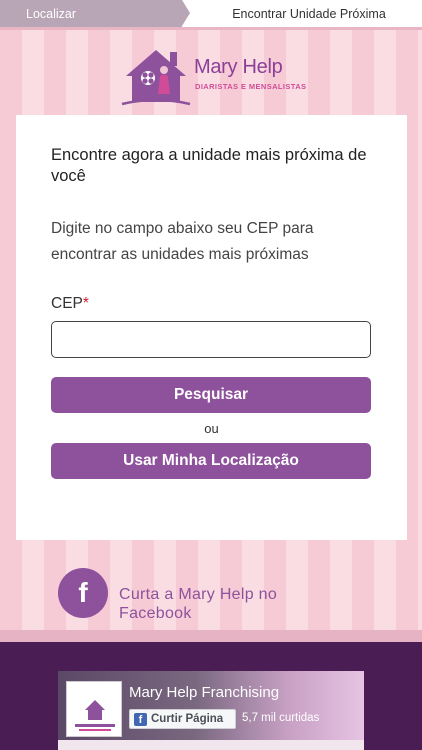  What do you see at coordinates (94, 709) in the screenshot?
I see `page-logo-thumbnail` at bounding box center [94, 709].